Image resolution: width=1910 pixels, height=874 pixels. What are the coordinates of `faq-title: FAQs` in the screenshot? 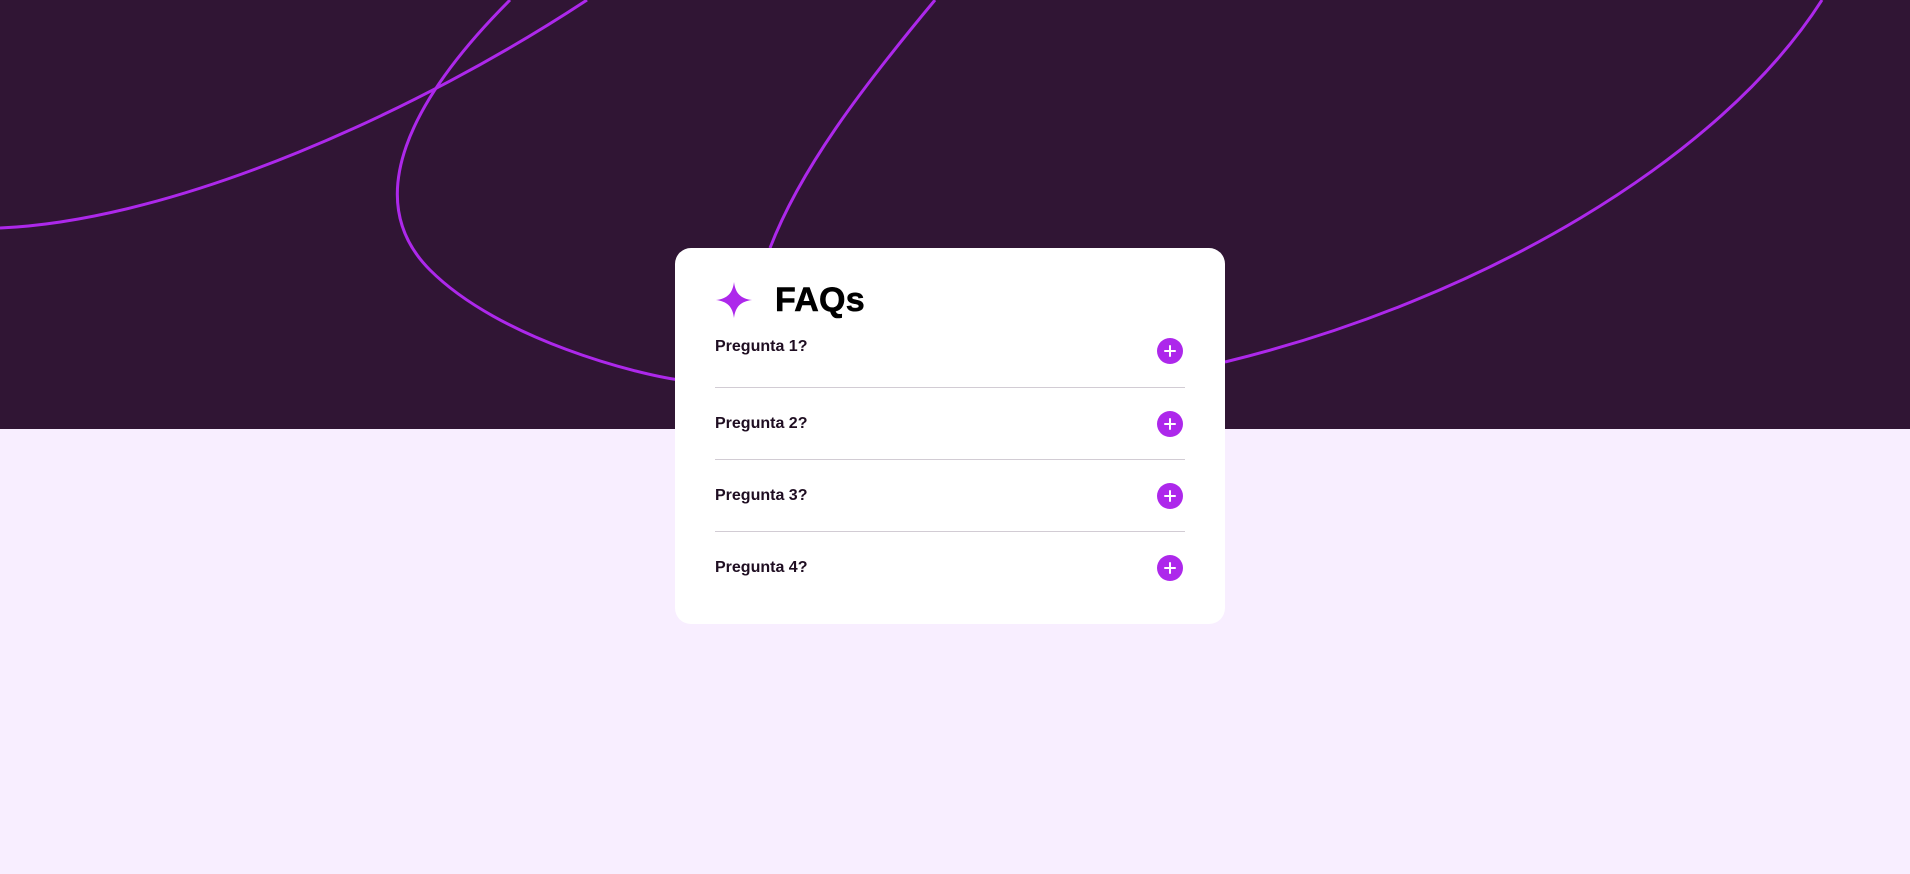 It's located at (820, 299).